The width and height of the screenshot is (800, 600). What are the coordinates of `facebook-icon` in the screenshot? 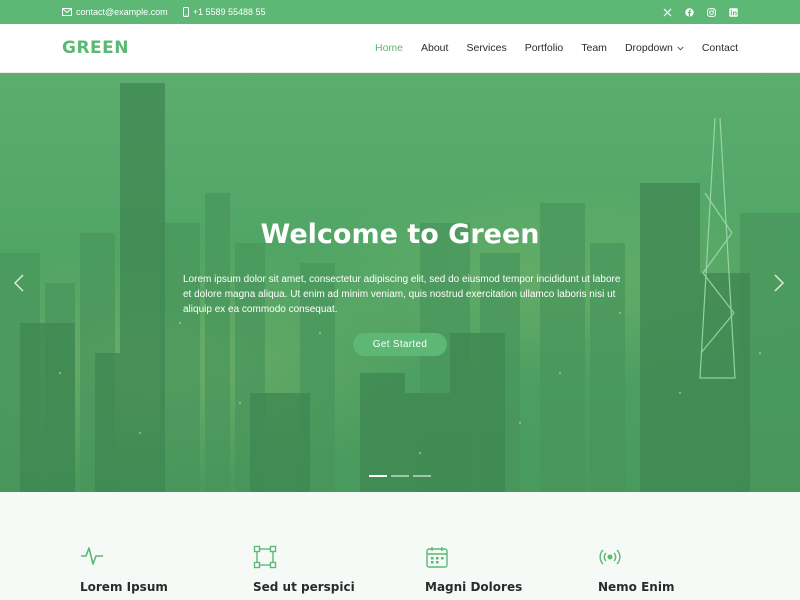 It's located at (689, 12).